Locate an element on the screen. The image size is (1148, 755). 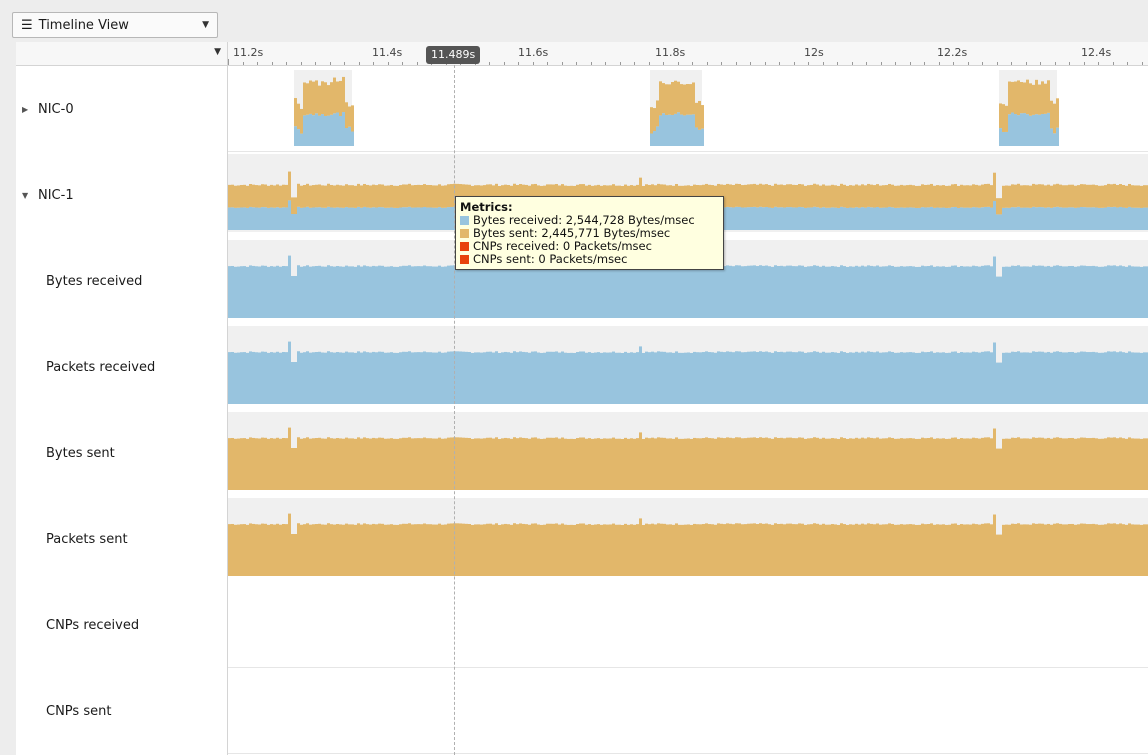
track-cnps-received is located at coordinates (688, 625).